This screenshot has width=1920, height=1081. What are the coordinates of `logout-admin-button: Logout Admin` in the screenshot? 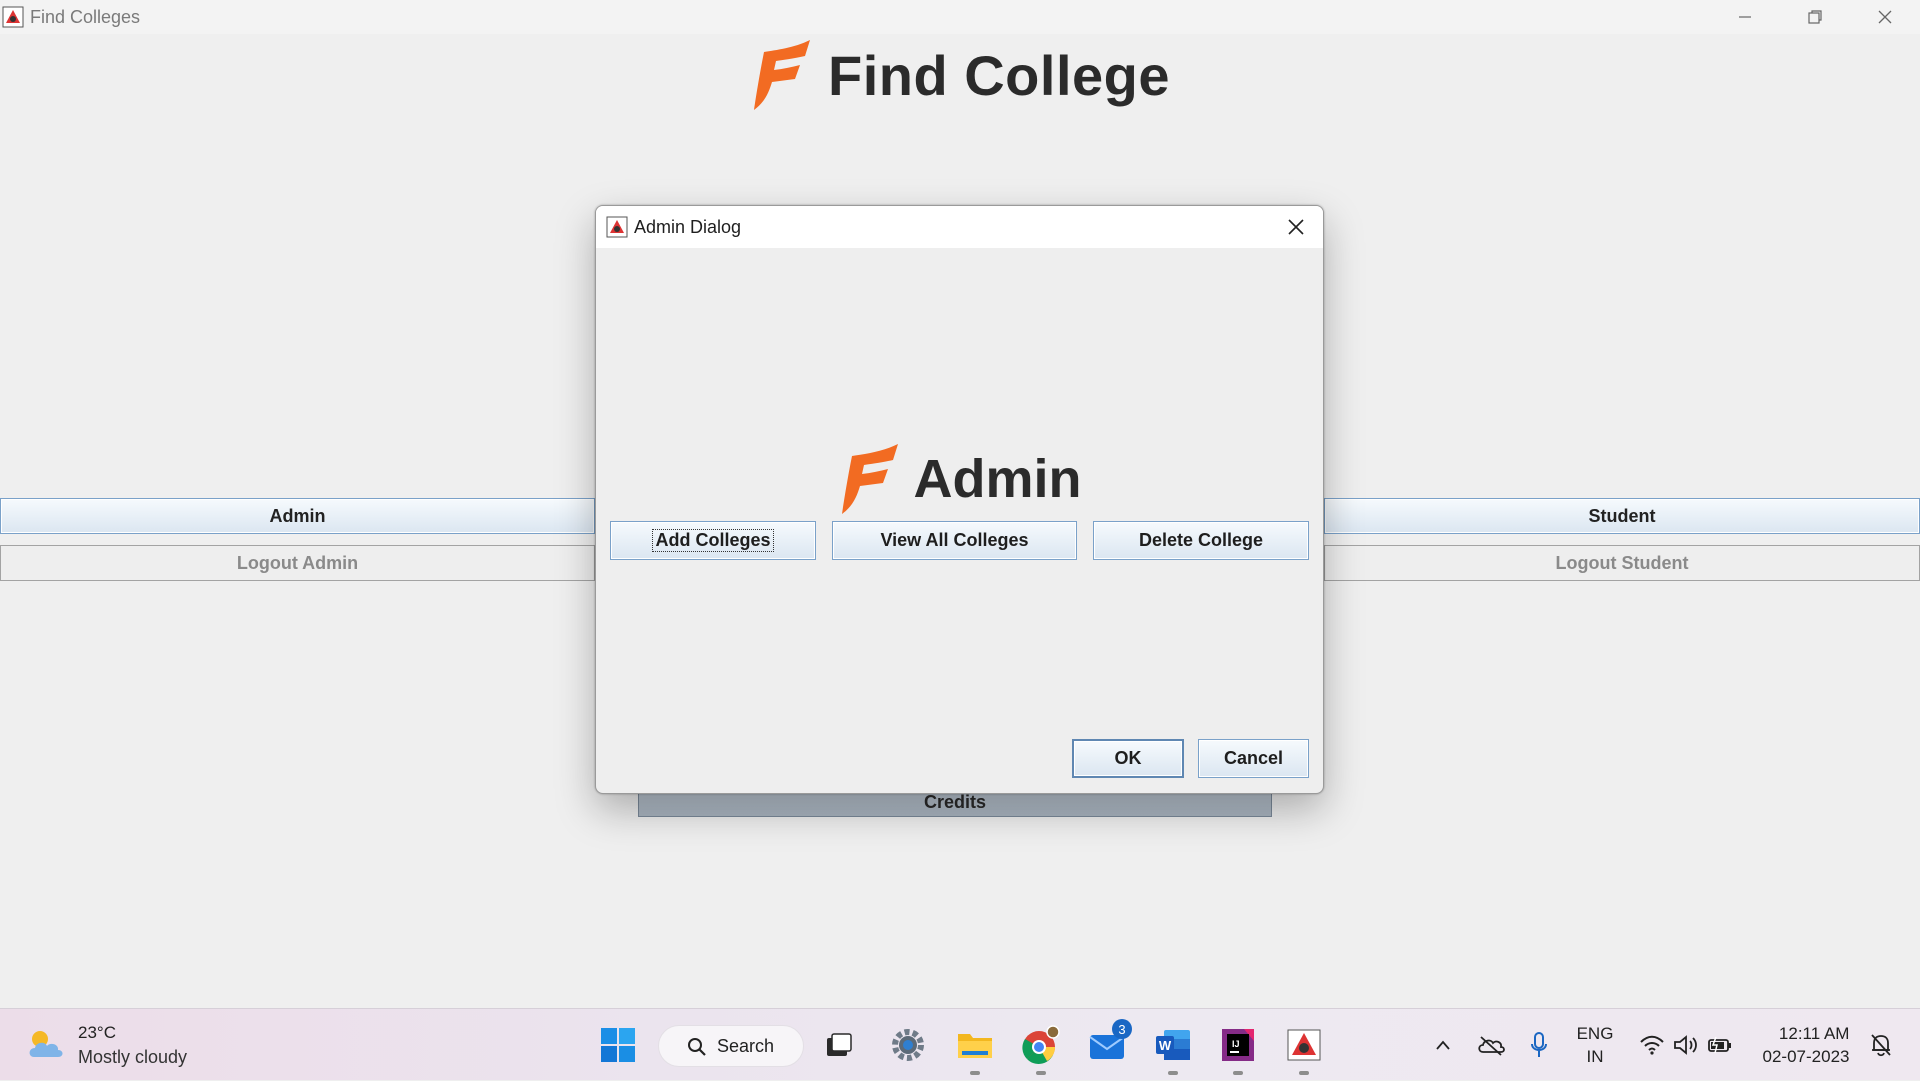 It's located at (297, 563).